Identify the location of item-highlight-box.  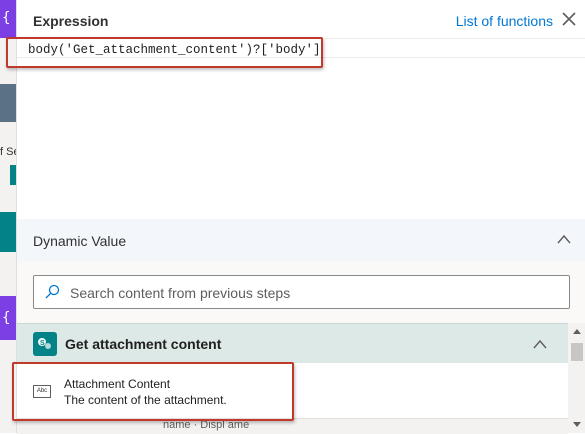
(153, 391).